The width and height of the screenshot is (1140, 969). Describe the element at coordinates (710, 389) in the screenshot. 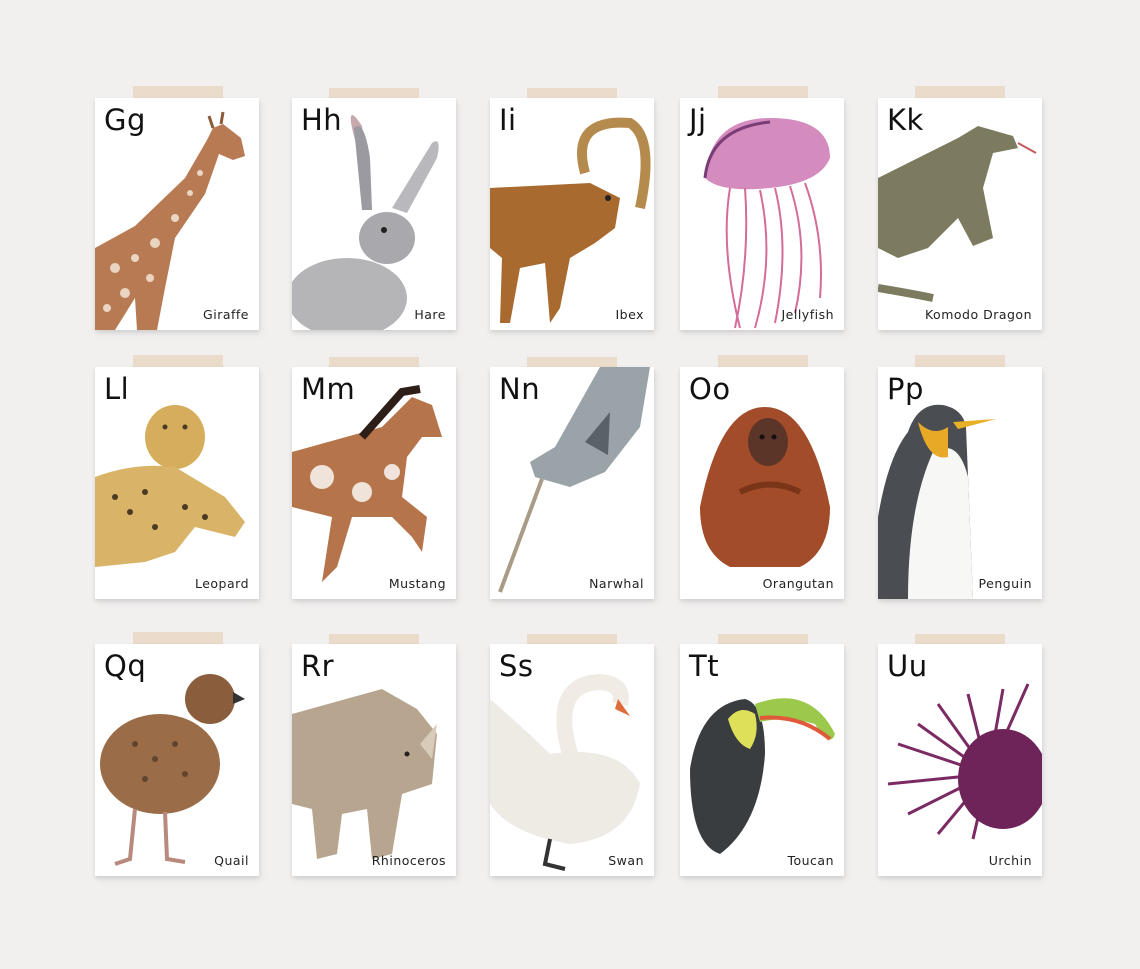

I see `card-letter: Oo` at that location.